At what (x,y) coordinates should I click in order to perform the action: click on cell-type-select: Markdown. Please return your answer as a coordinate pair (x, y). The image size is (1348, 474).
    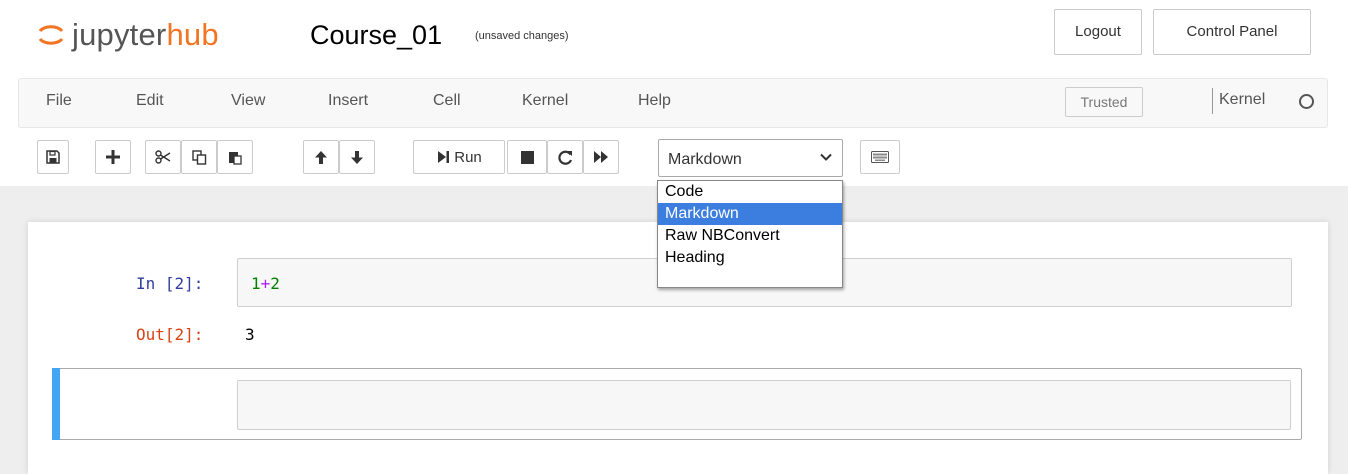
    Looking at the image, I should click on (750, 158).